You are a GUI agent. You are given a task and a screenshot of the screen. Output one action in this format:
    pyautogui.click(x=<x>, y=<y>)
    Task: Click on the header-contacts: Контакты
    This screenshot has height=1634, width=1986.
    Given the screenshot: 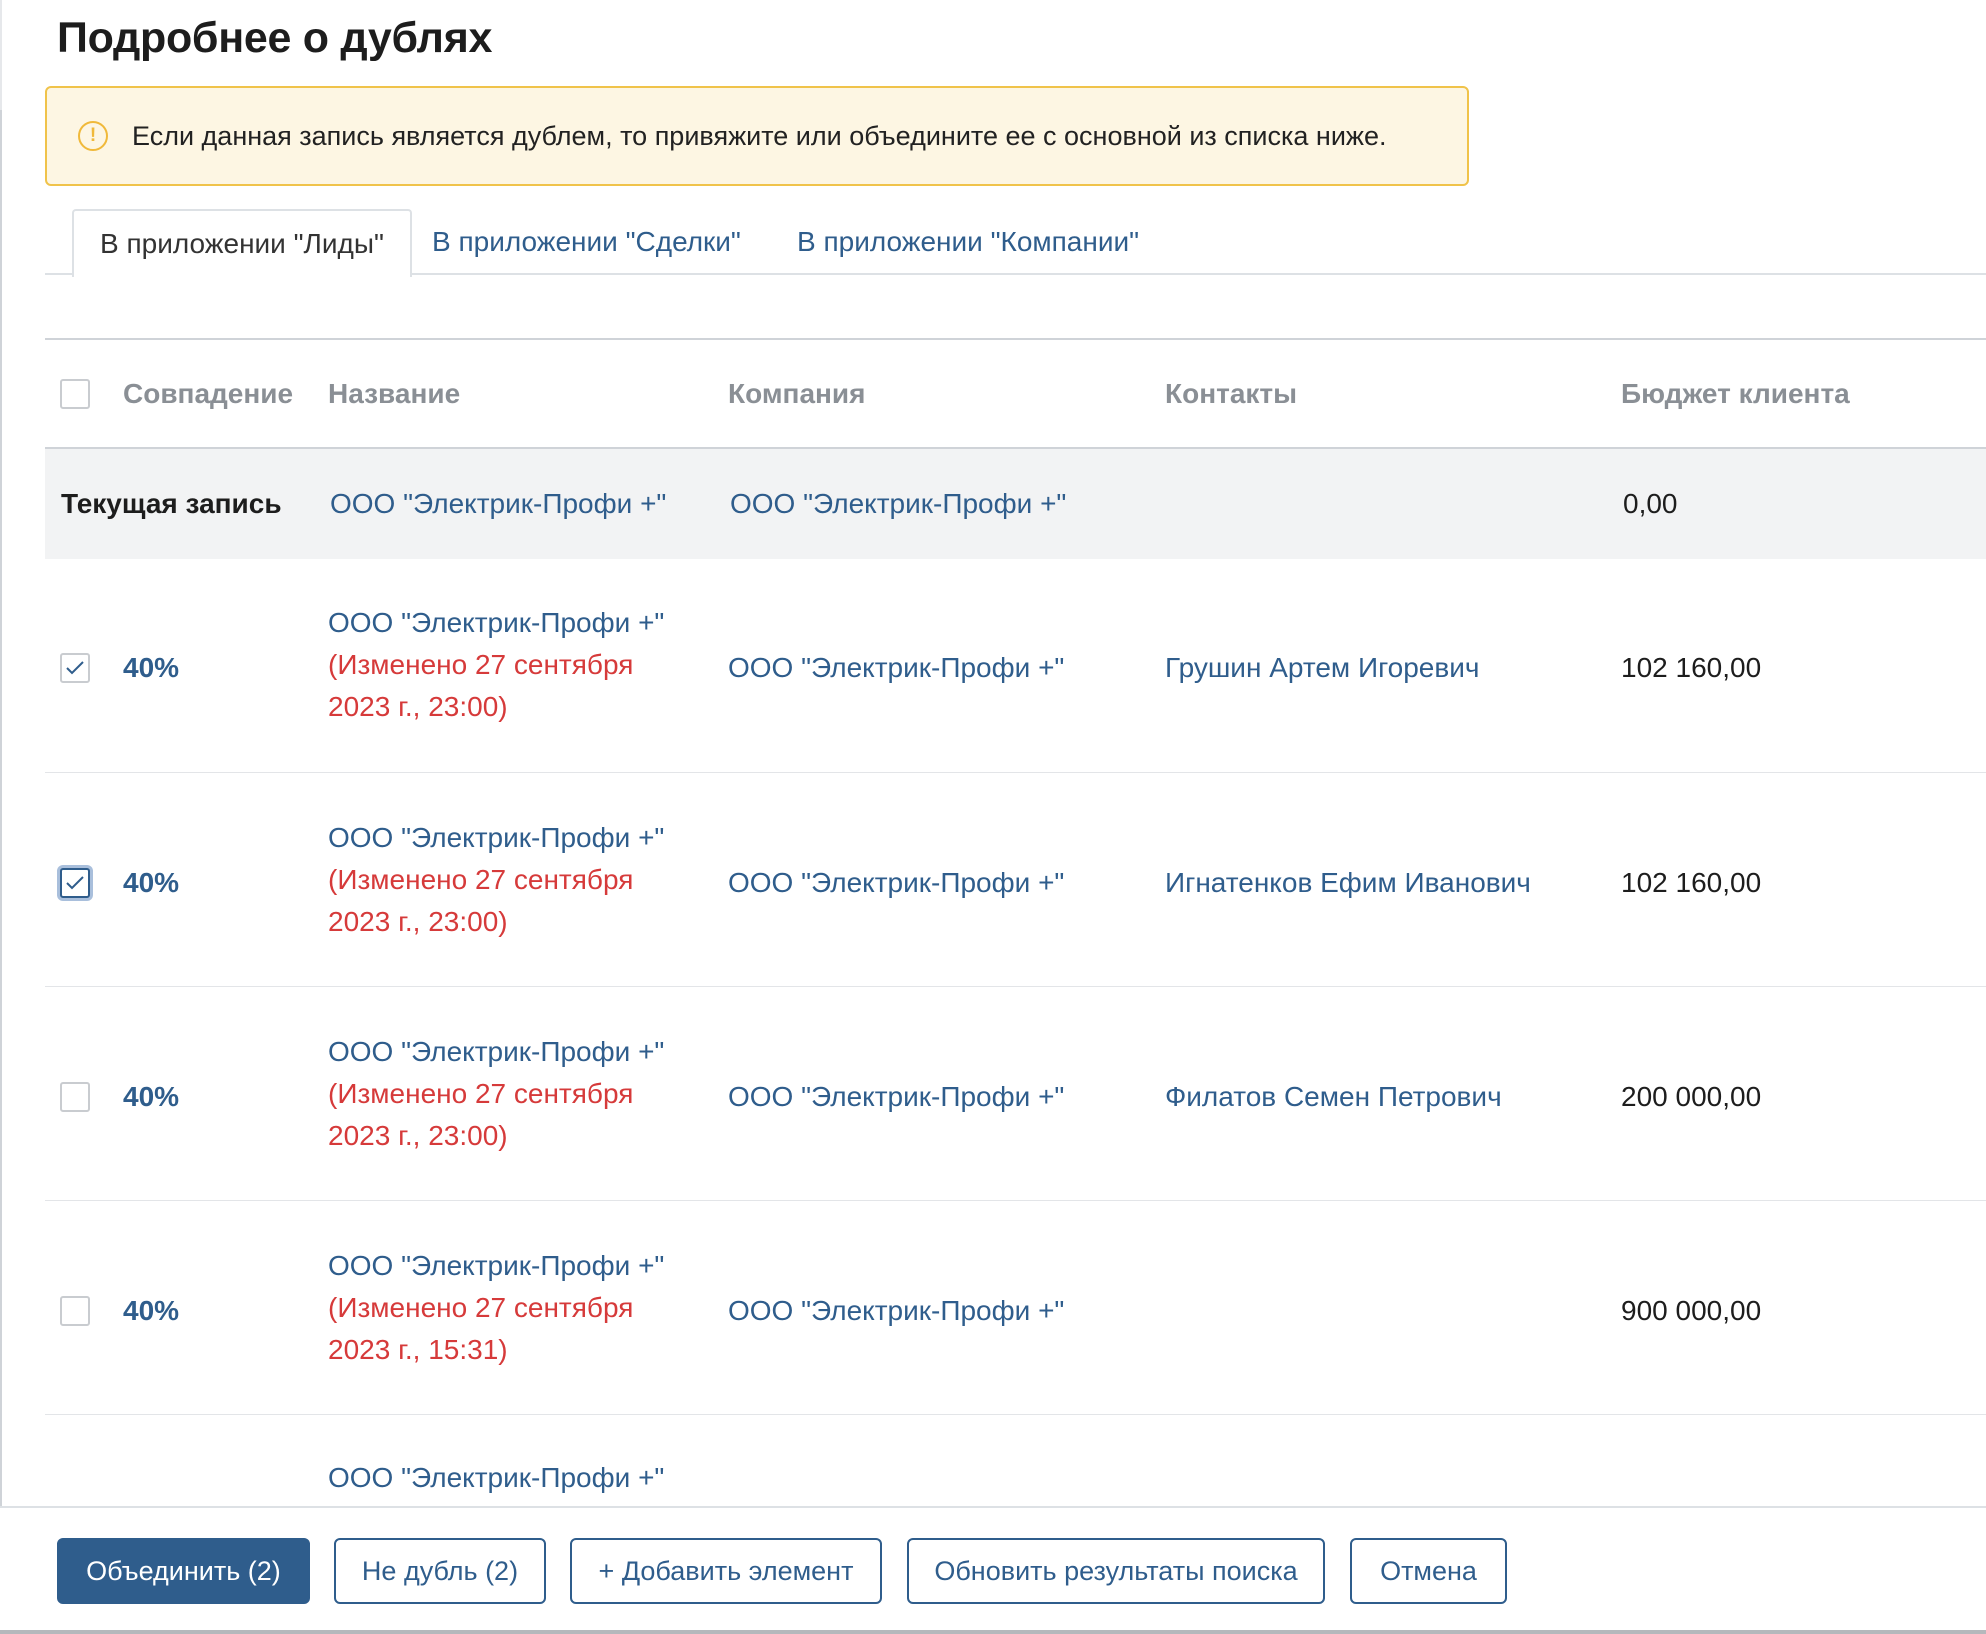 What is the action you would take?
    pyautogui.click(x=1231, y=394)
    